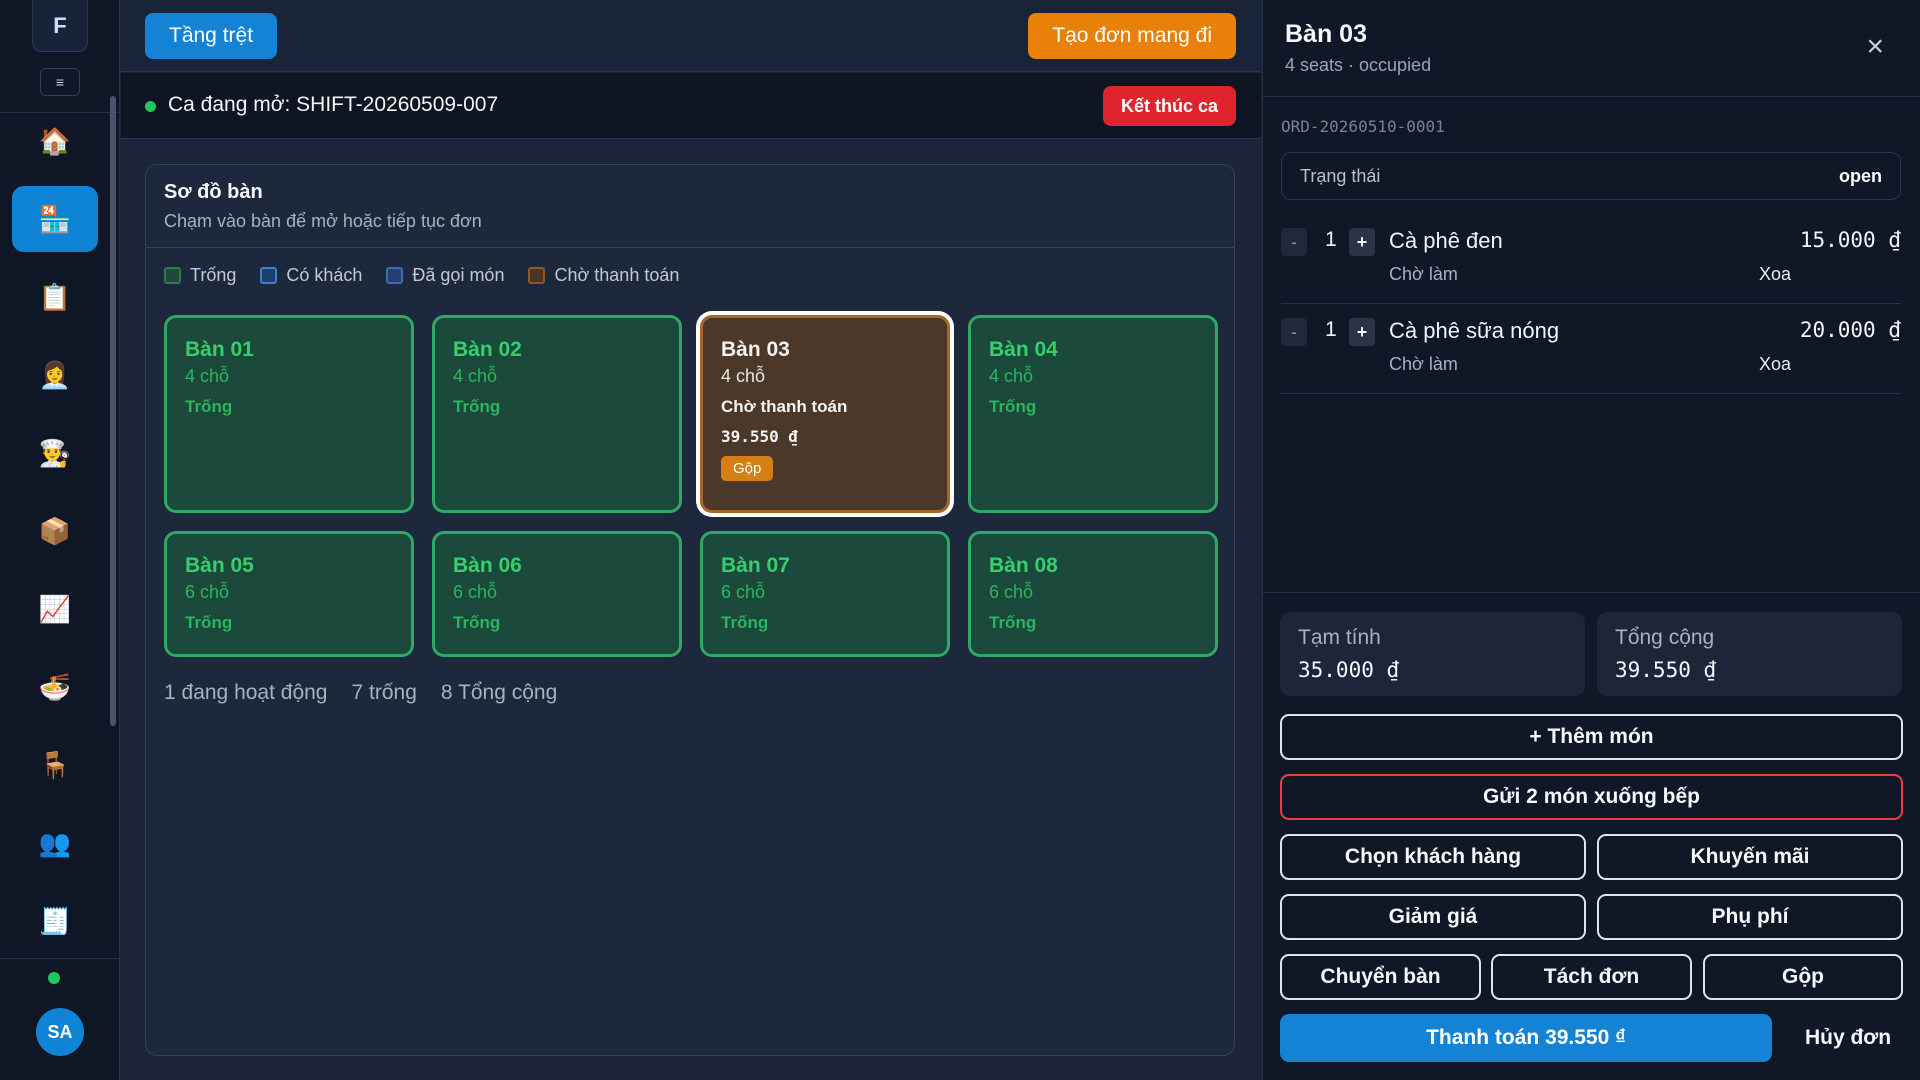  Describe the element at coordinates (1331, 239) in the screenshot. I see `item-quantity: 1` at that location.